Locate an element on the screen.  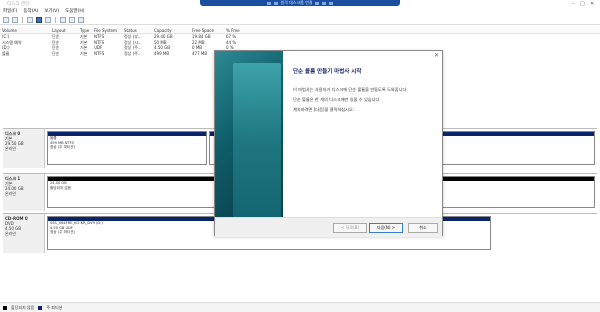
cell: 기본 is located at coordinates (84, 53).